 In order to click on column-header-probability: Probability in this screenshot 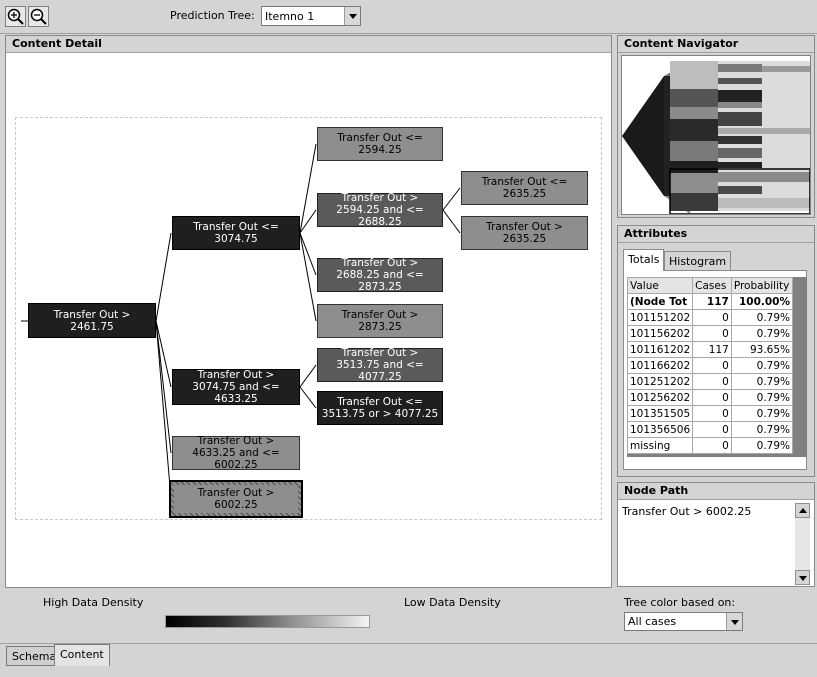, I will do `click(762, 285)`.